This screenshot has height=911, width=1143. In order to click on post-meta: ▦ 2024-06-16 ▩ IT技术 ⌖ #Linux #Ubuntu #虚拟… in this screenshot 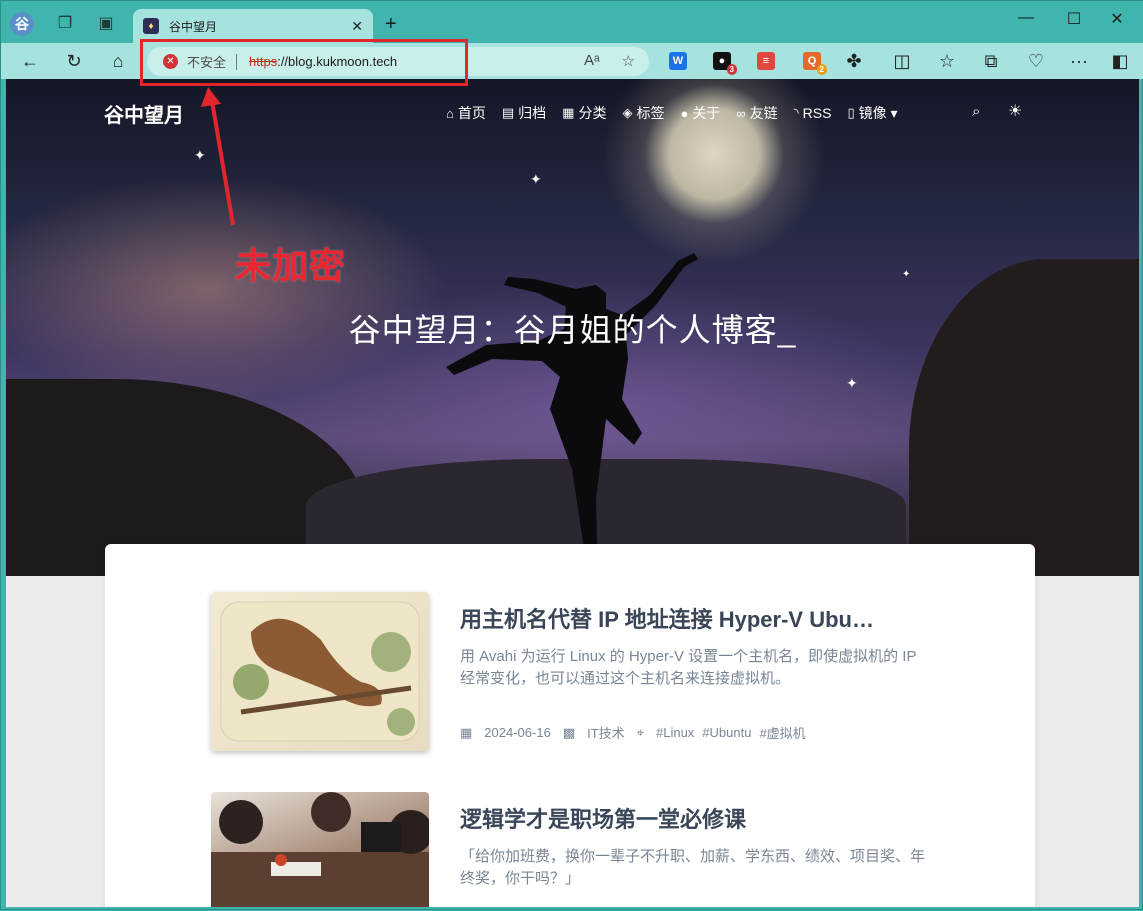, I will do `click(633, 732)`.